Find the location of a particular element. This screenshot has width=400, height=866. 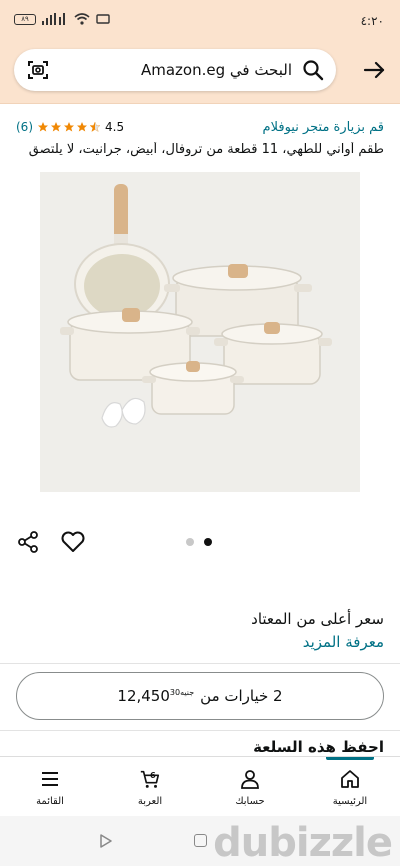

nav-cart: 6 العربة is located at coordinates (150, 786).